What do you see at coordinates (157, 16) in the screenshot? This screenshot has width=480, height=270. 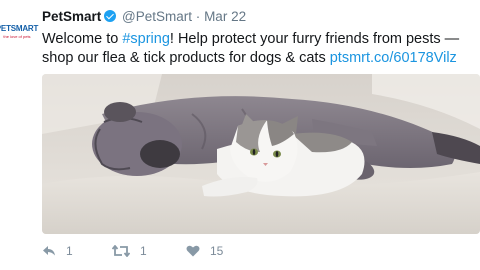 I see `handle: @PetSmart` at bounding box center [157, 16].